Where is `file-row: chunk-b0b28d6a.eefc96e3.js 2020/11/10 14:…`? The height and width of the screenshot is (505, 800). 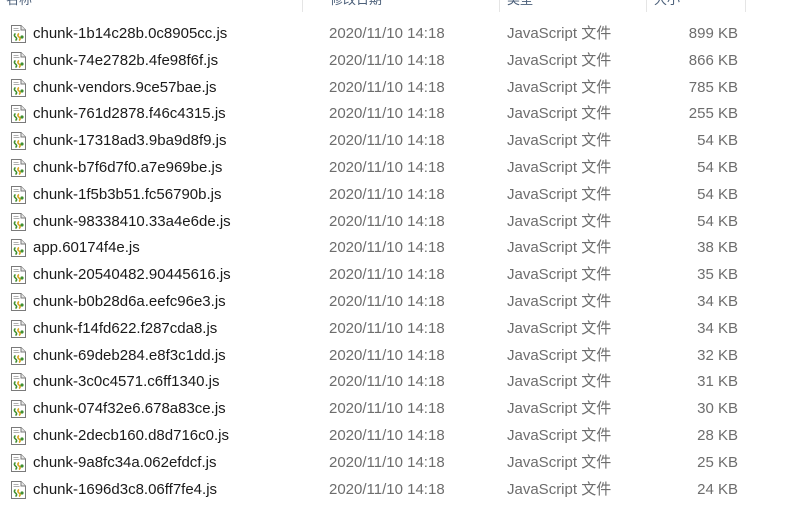
file-row: chunk-b0b28d6a.eefc96e3.js 2020/11/10 14:… is located at coordinates (400, 302).